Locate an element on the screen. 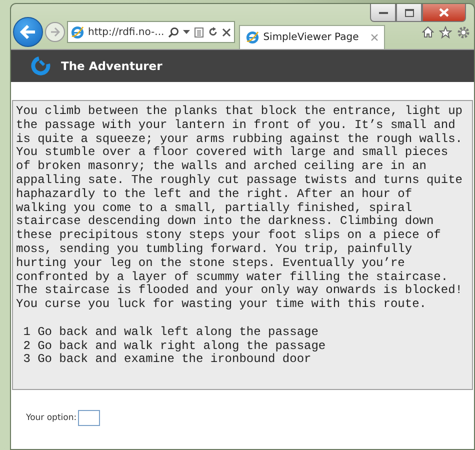  tab-close-icon is located at coordinates (374, 37).